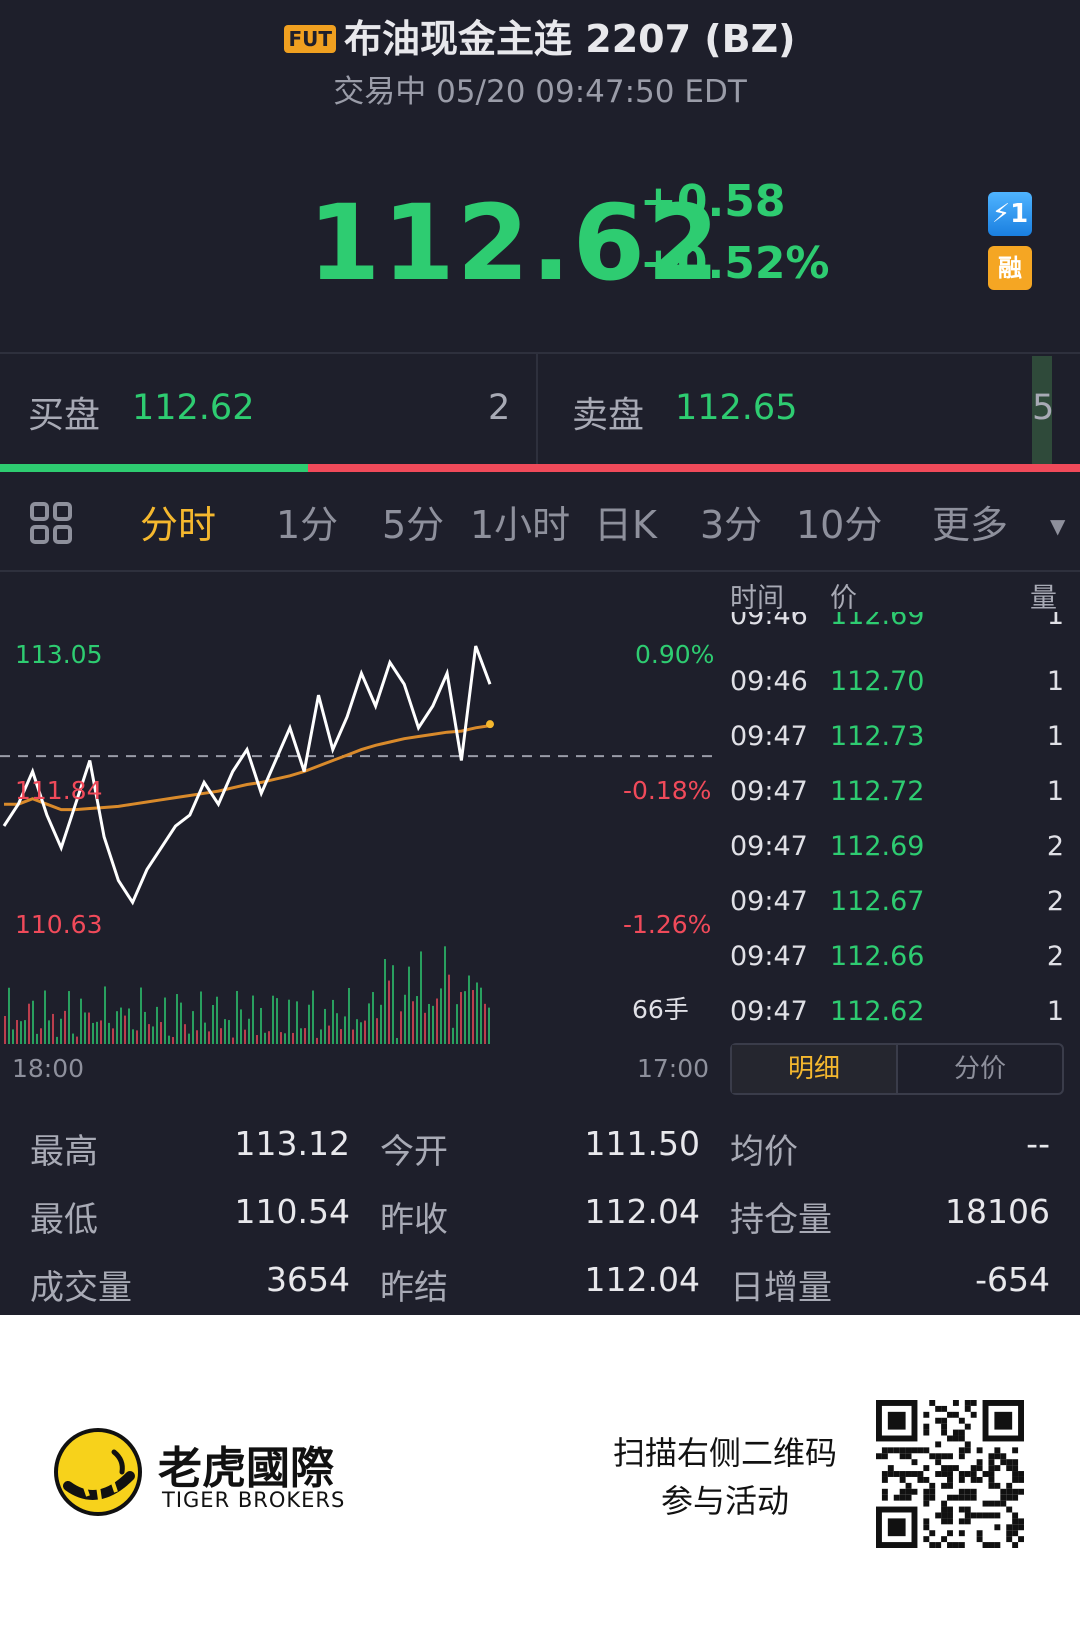  Describe the element at coordinates (247, 995) in the screenshot. I see `volume-bars` at that location.